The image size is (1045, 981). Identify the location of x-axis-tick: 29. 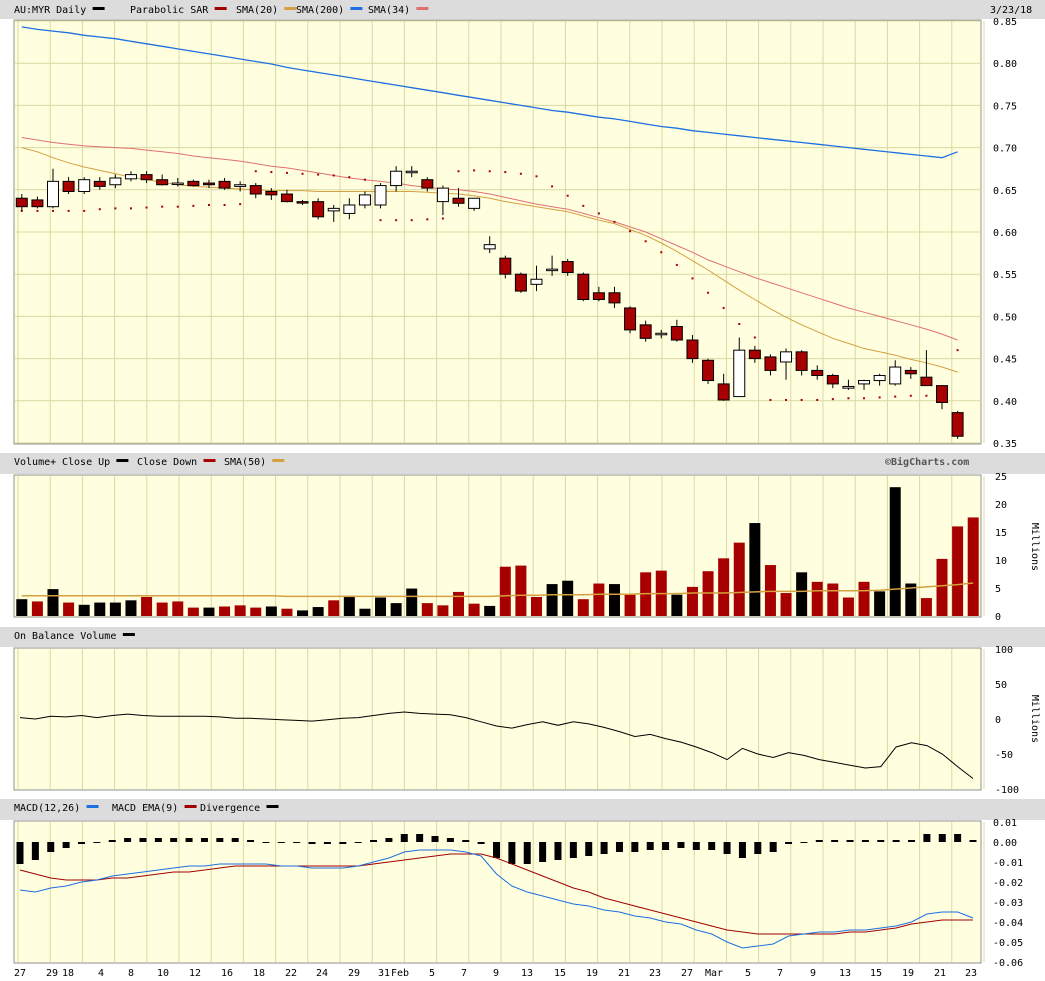
(354, 973).